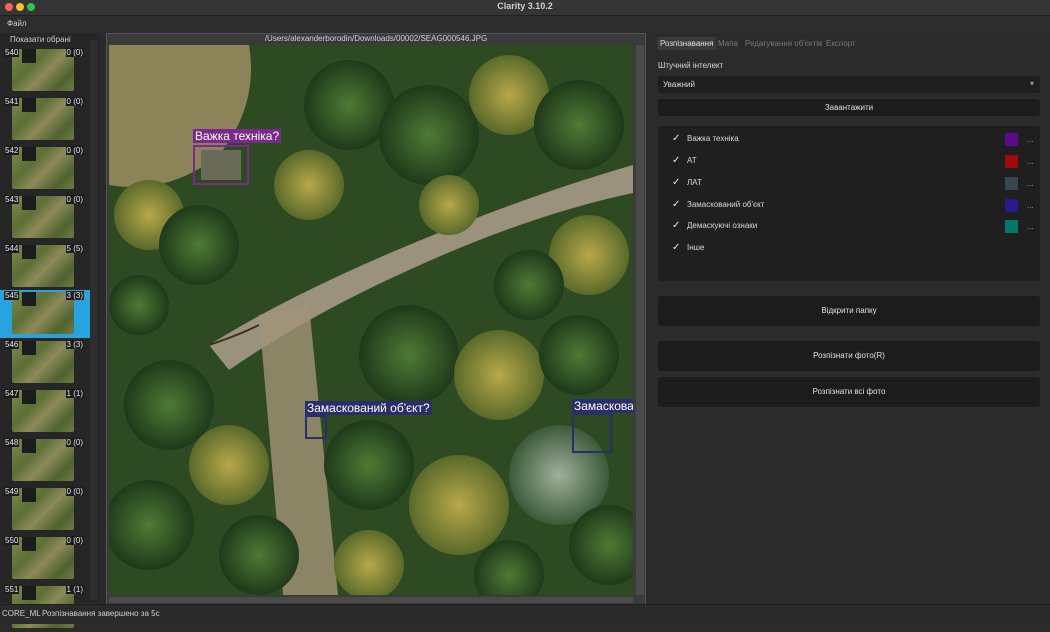 The height and width of the screenshot is (632, 1050). What do you see at coordinates (12, 491) in the screenshot?
I see `thumbnail-number: 549` at bounding box center [12, 491].